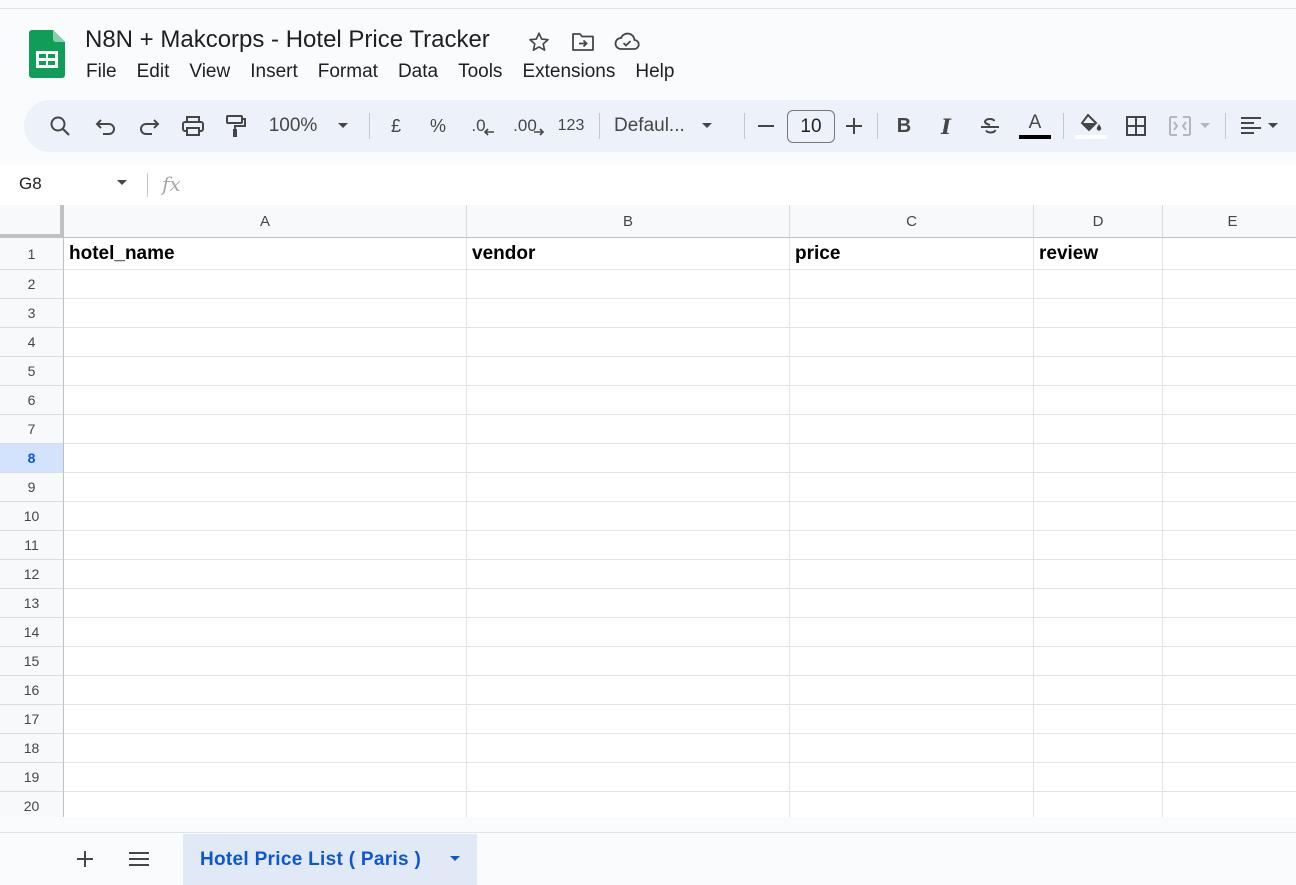 The image size is (1296, 885). I want to click on decrease-decimal-button: .0, so click(483, 126).